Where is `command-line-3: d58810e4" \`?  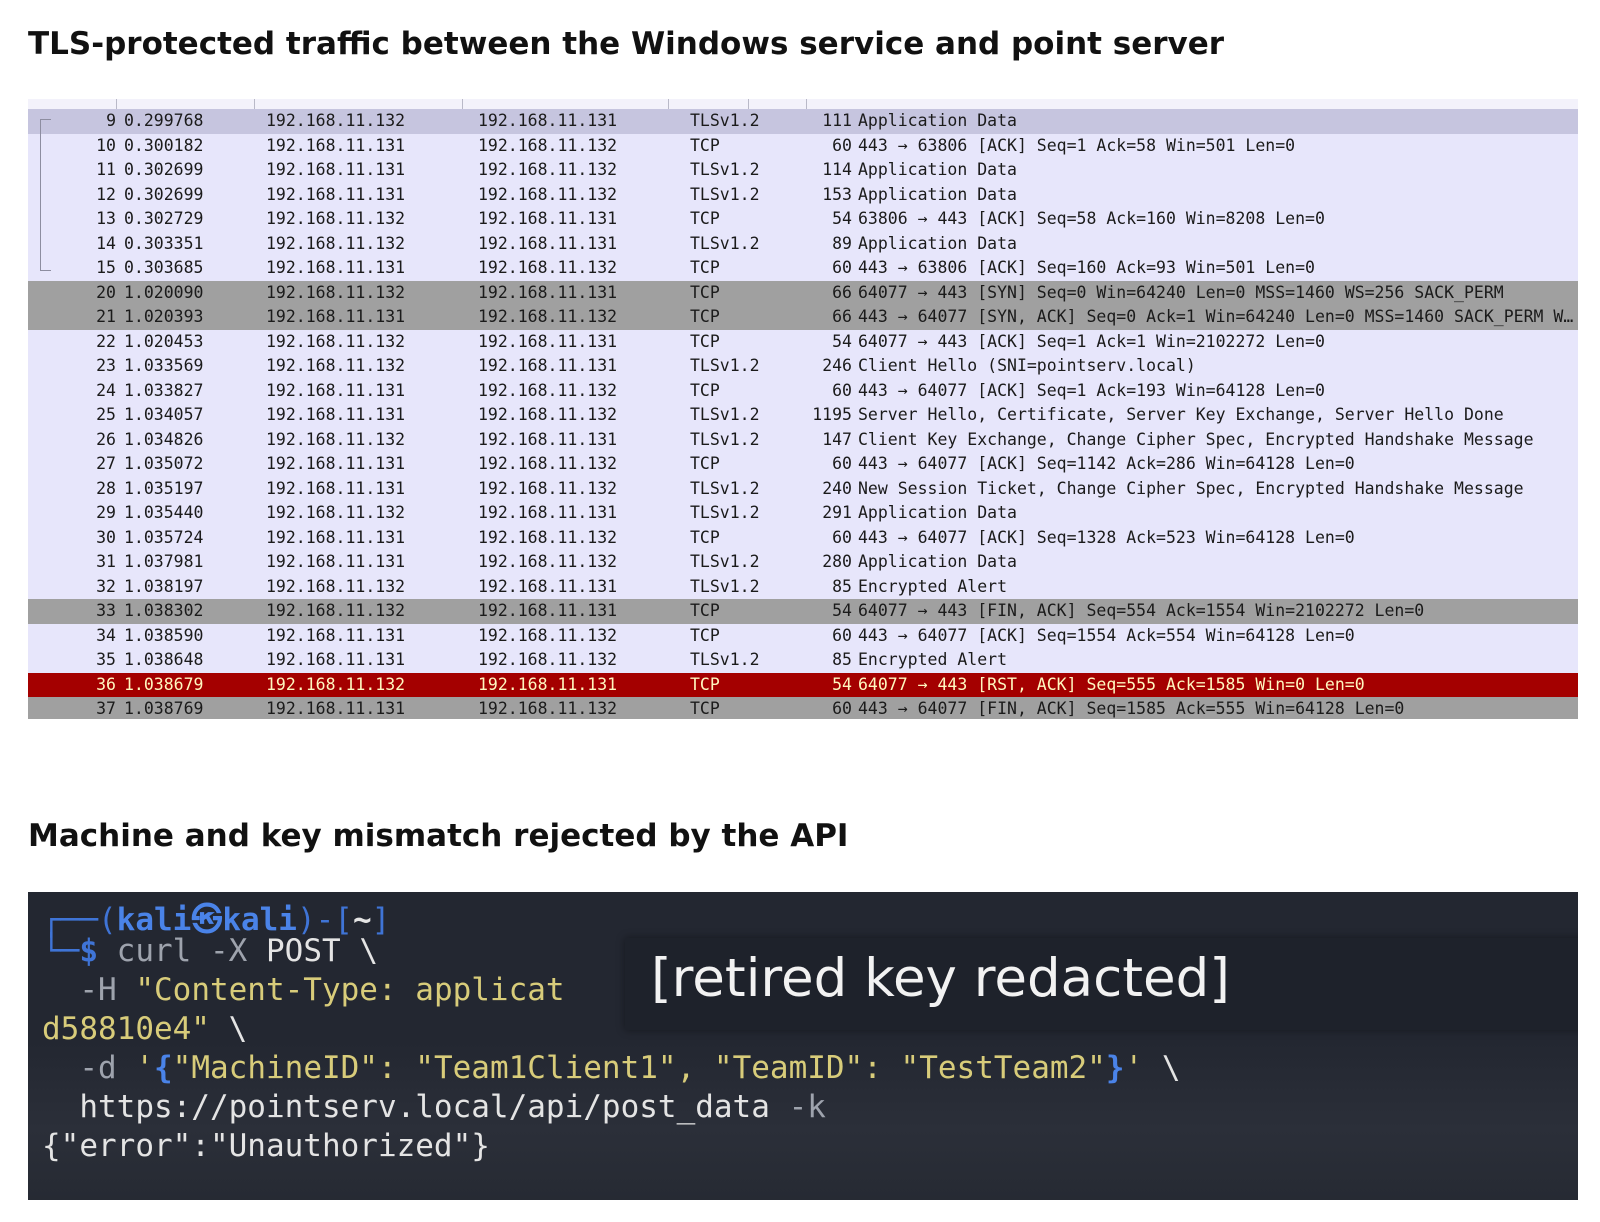 command-line-3: d58810e4" \ is located at coordinates (145, 1029).